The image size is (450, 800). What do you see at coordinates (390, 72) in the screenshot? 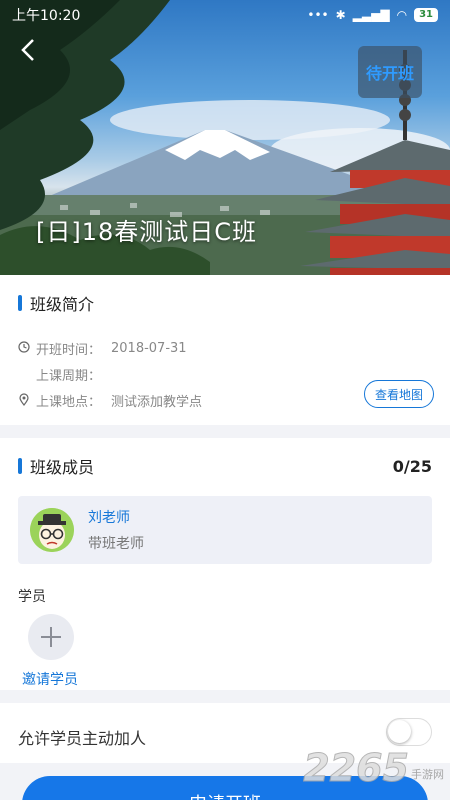
I see `class-status-badge: 待开班` at bounding box center [390, 72].